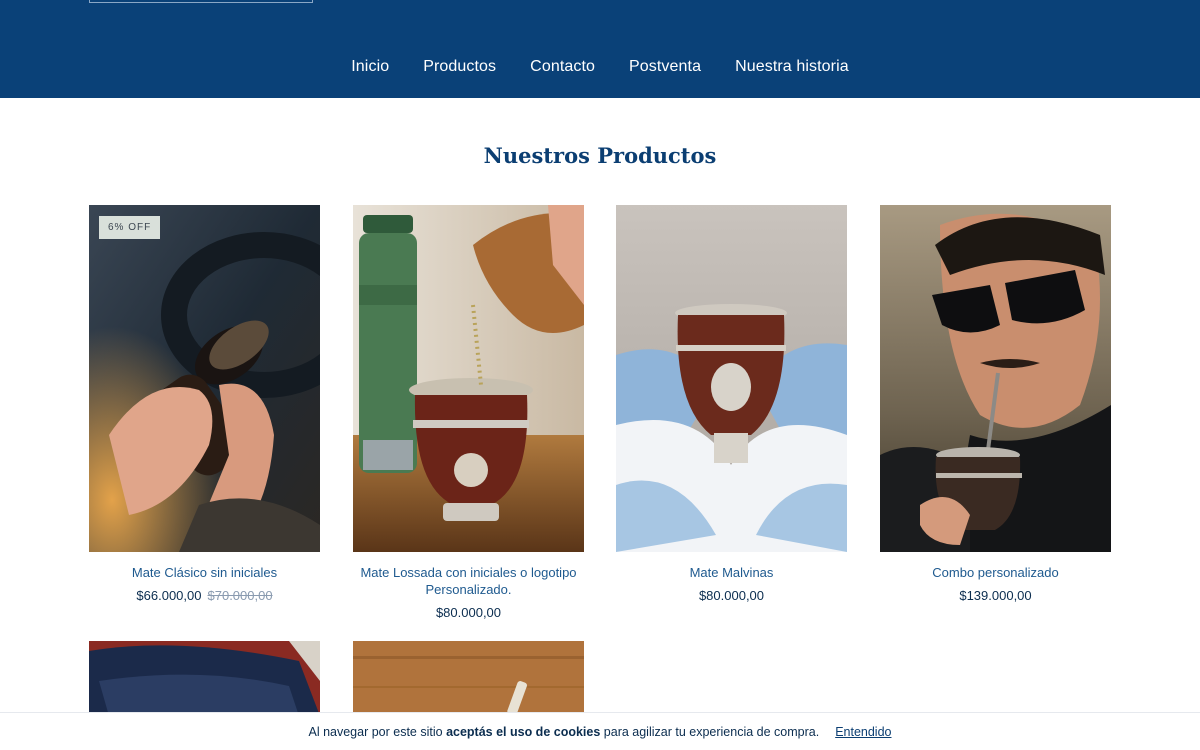 This screenshot has width=1200, height=750. What do you see at coordinates (240, 595) in the screenshot?
I see `product-old-price: $70.000,00` at bounding box center [240, 595].